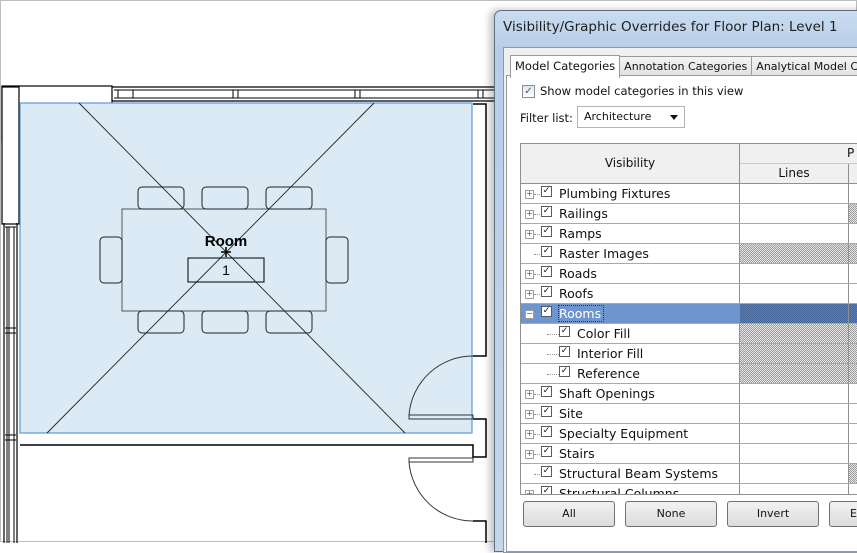  I want to click on filter-list-dropdown: Architecture, so click(631, 117).